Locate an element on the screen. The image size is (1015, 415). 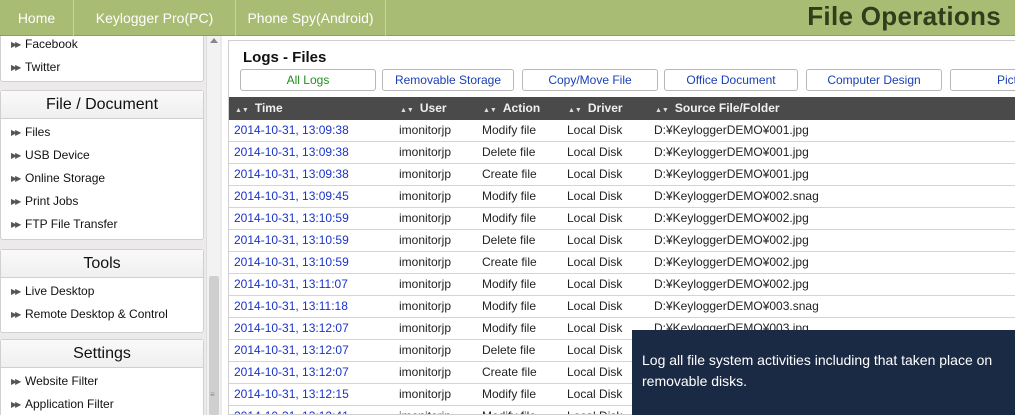
sidebar-item-ftp-file-transfer: ▶▶ FTP File Transfer is located at coordinates (102, 224).